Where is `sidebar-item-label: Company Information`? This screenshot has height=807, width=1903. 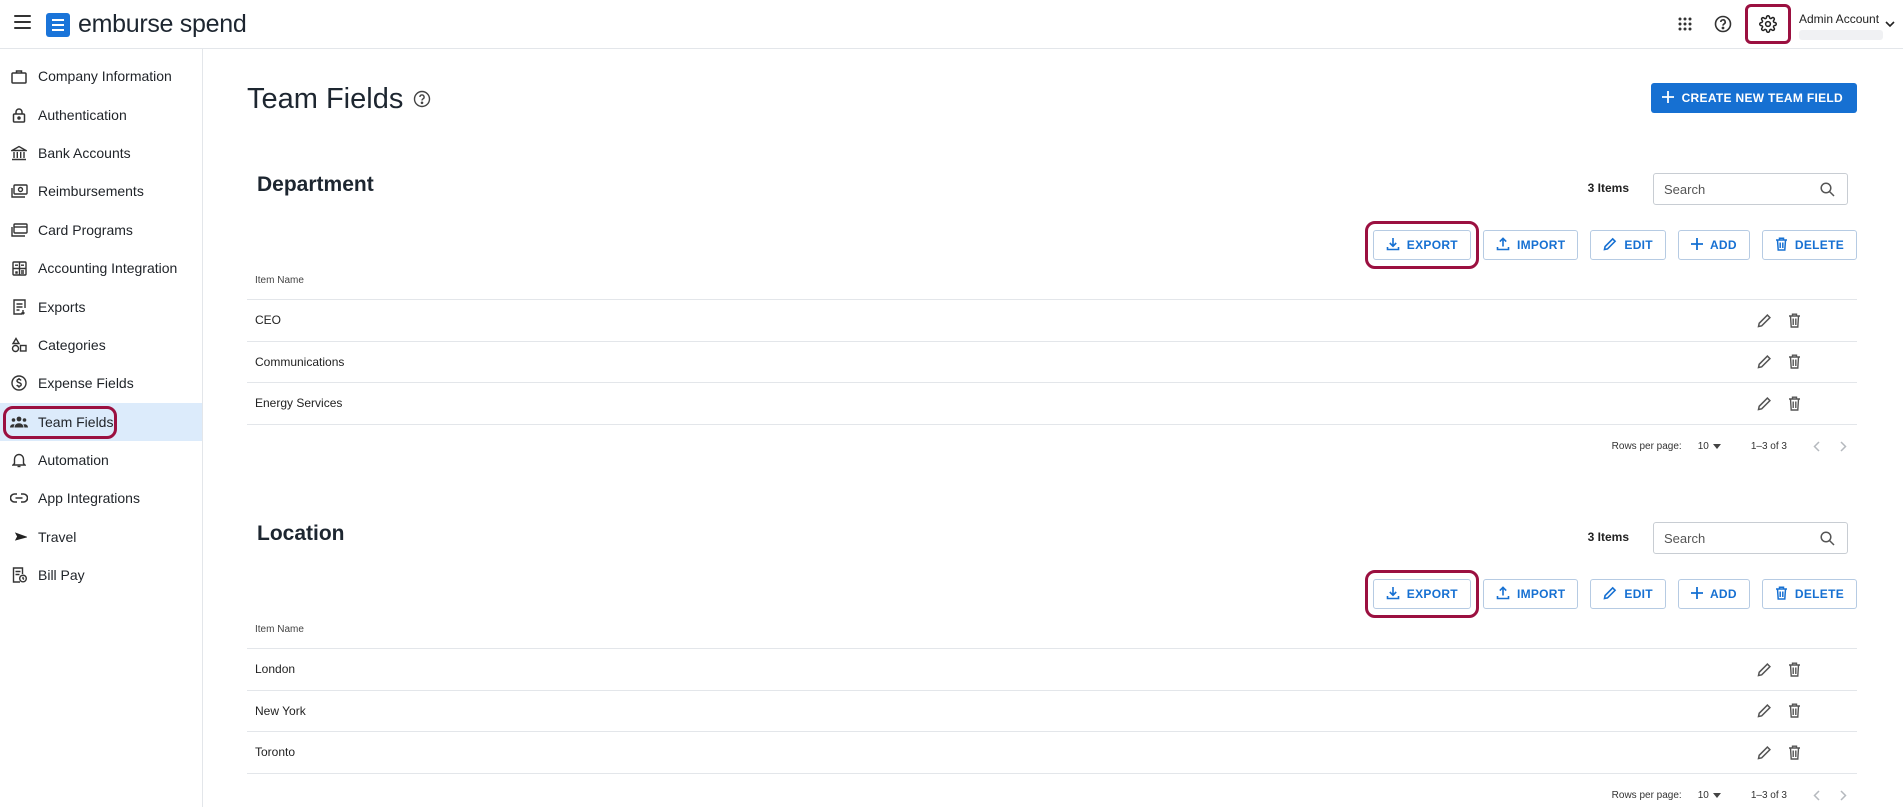 sidebar-item-label: Company Information is located at coordinates (105, 76).